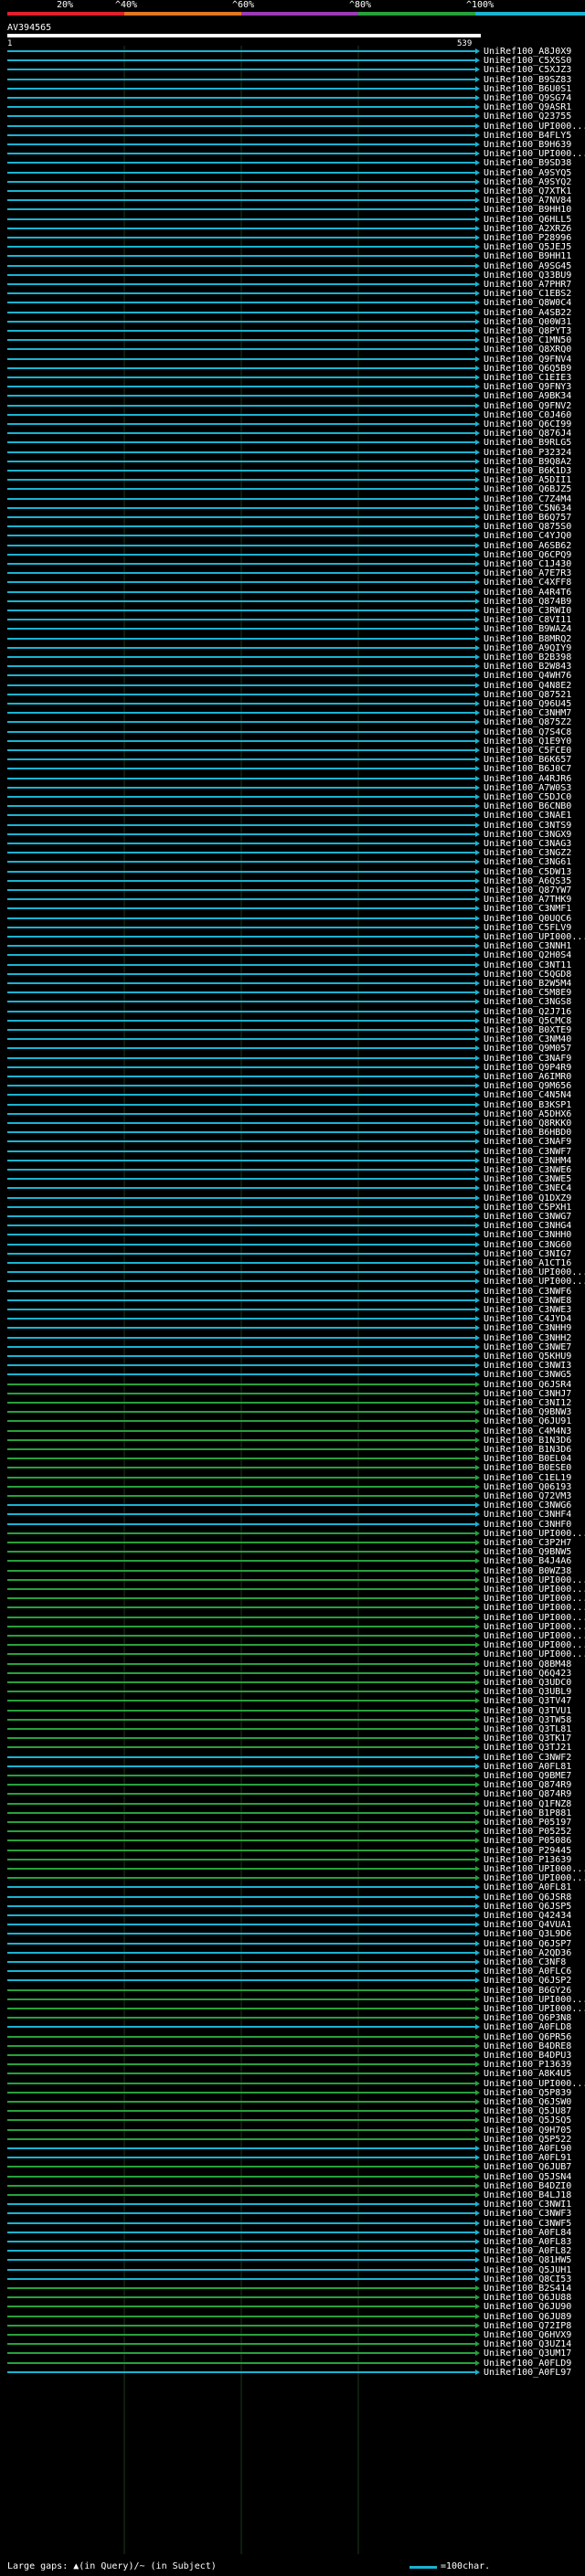 The image size is (585, 2576). Describe the element at coordinates (528, 116) in the screenshot. I see `hit-label: UniRef100_Q23755` at that location.